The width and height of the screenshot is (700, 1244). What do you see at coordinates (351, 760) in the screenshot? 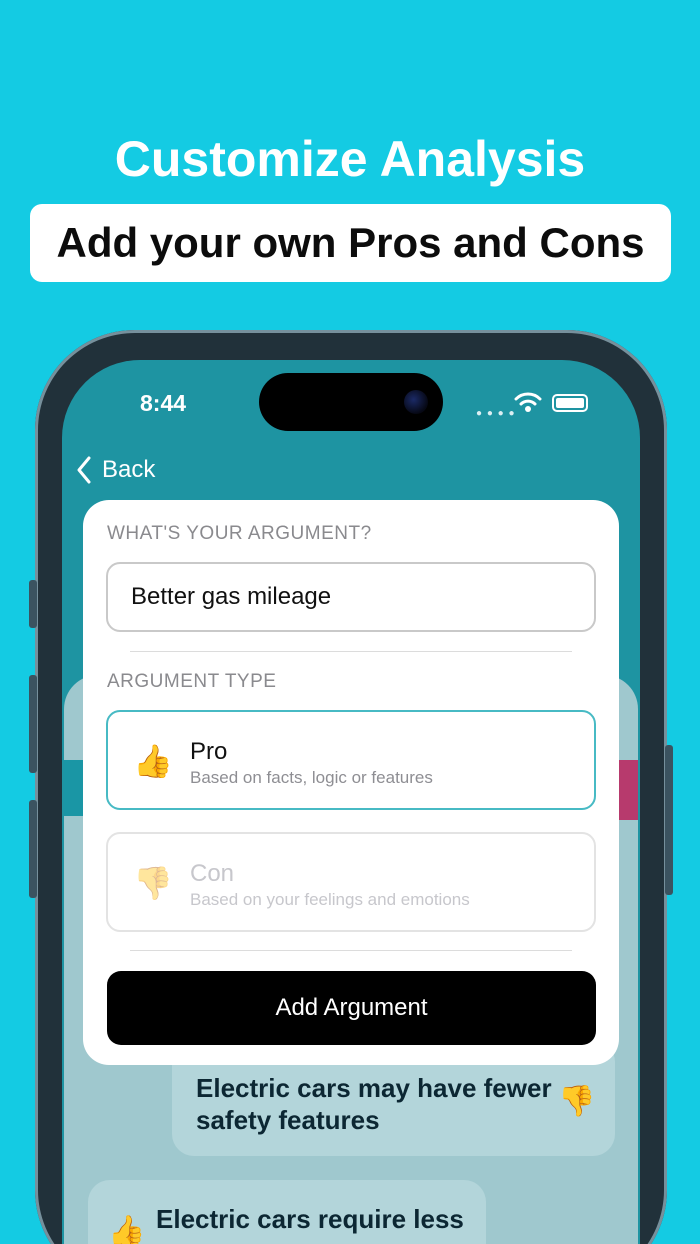
I see `pro-option: 👍 Pro Based on facts, logic or features` at bounding box center [351, 760].